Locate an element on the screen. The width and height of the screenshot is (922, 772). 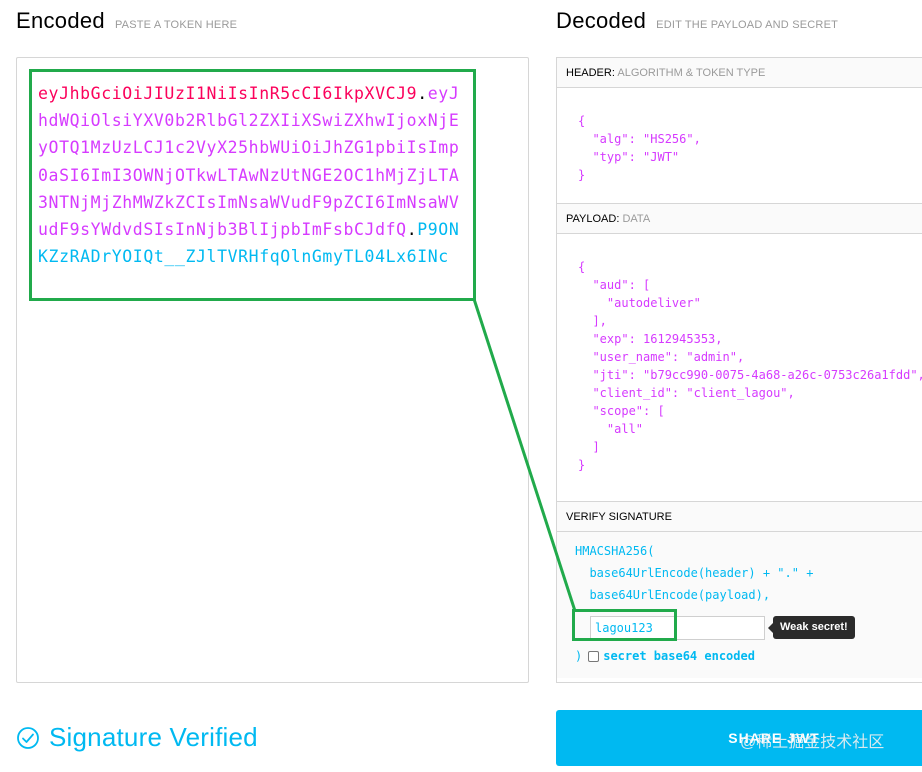
base64-row: ) secret base64 encoded is located at coordinates (665, 656).